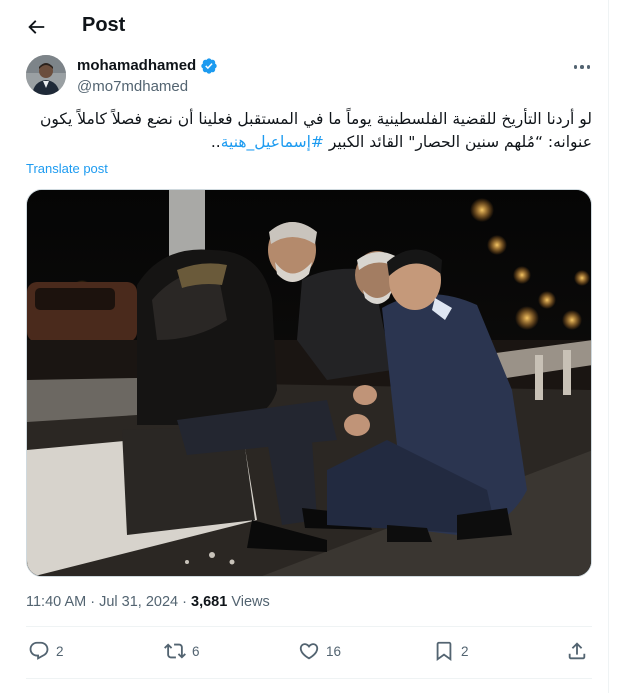 The width and height of the screenshot is (625, 693). What do you see at coordinates (215, 142) in the screenshot?
I see `post-text-end: ..` at bounding box center [215, 142].